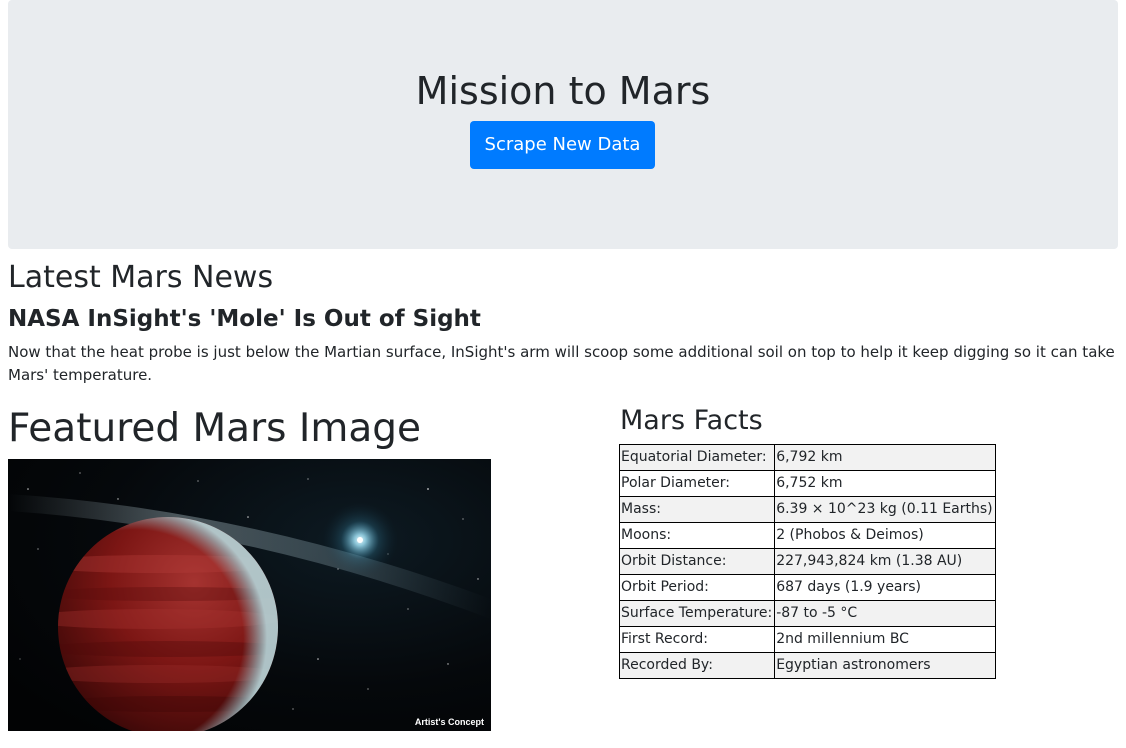  Describe the element at coordinates (697, 665) in the screenshot. I see `fact-label: Recorded By:` at that location.